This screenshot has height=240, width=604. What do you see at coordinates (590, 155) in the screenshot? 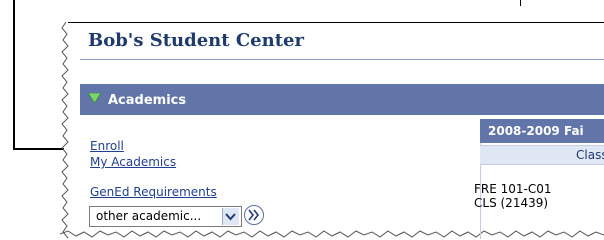
I see `class-column-label: Class` at bounding box center [590, 155].